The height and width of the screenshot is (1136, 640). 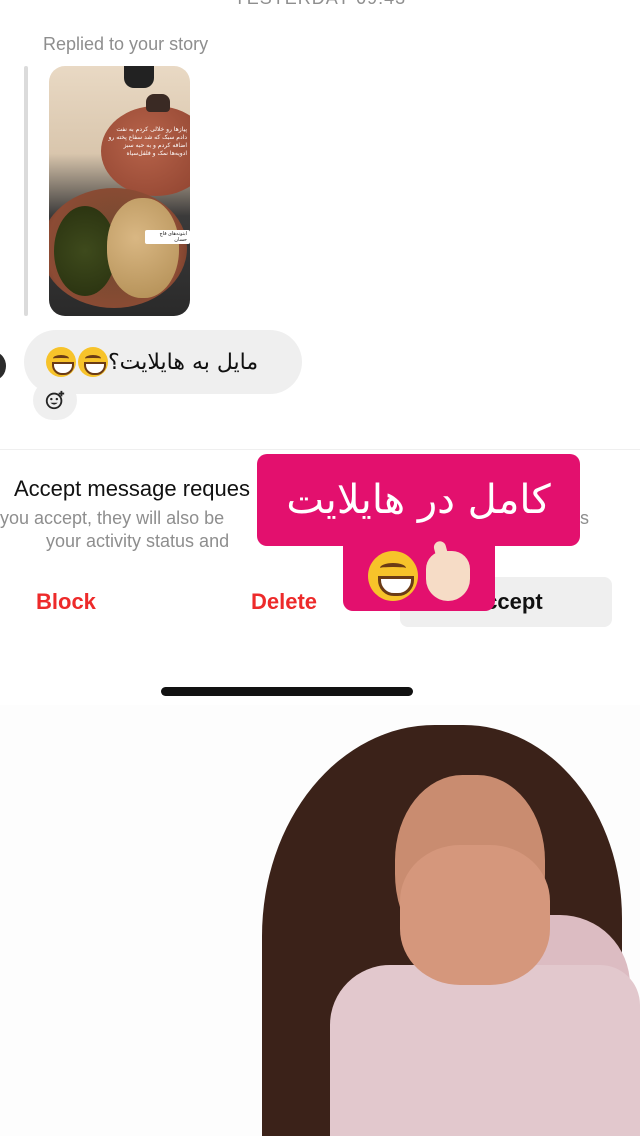 What do you see at coordinates (126, 44) in the screenshot?
I see `replied-to-story-label: Replied to your story` at bounding box center [126, 44].